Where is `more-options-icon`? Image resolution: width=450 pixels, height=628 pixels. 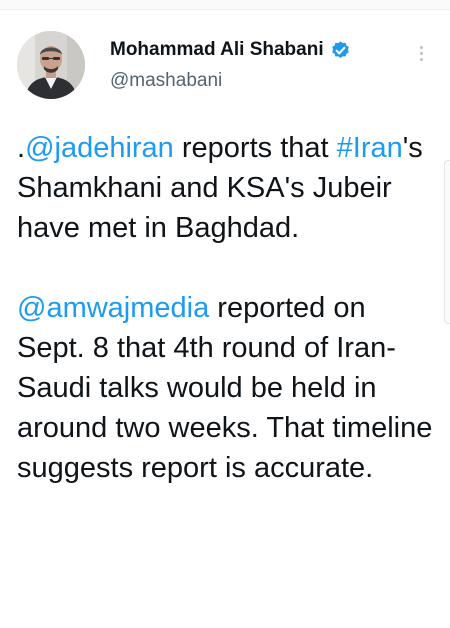
more-options-icon is located at coordinates (421, 53).